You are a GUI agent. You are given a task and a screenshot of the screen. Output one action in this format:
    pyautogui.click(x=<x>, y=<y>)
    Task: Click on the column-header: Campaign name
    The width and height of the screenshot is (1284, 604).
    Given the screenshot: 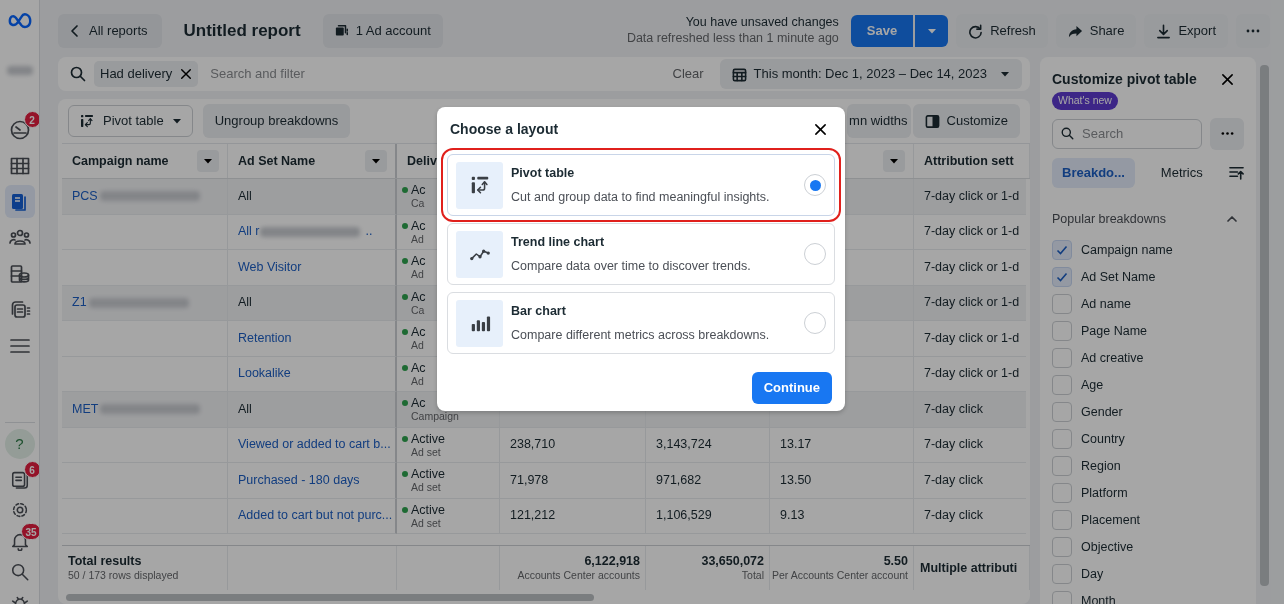 What is the action you would take?
    pyautogui.click(x=120, y=161)
    